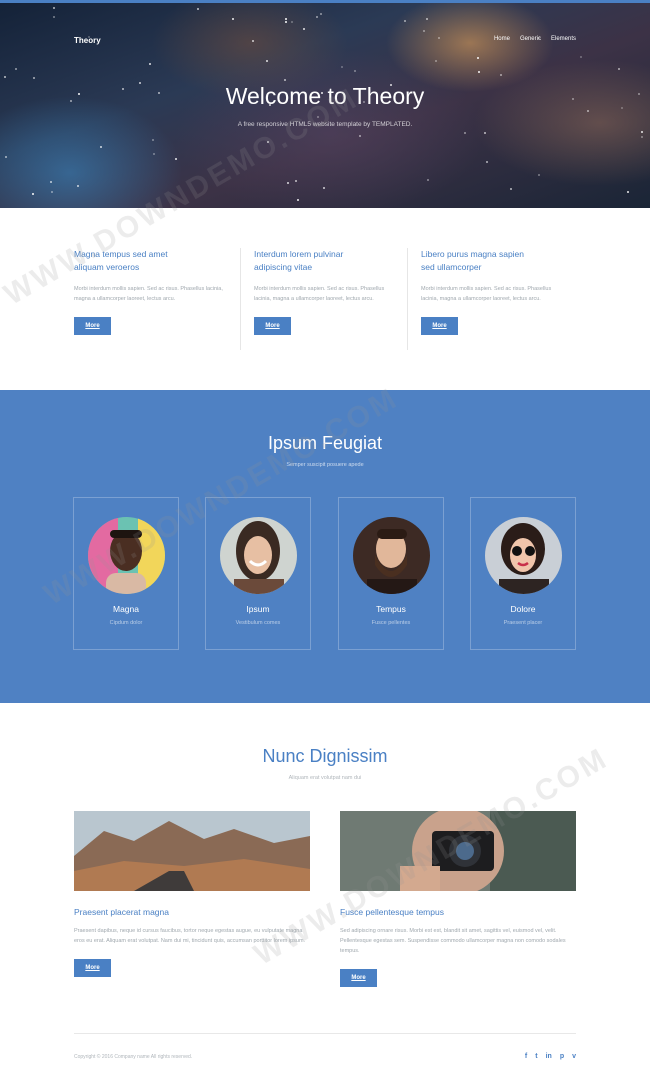 This screenshot has height=1080, width=650. Describe the element at coordinates (325, 756) in the screenshot. I see `articles-title: Nunc Dignissim` at that location.